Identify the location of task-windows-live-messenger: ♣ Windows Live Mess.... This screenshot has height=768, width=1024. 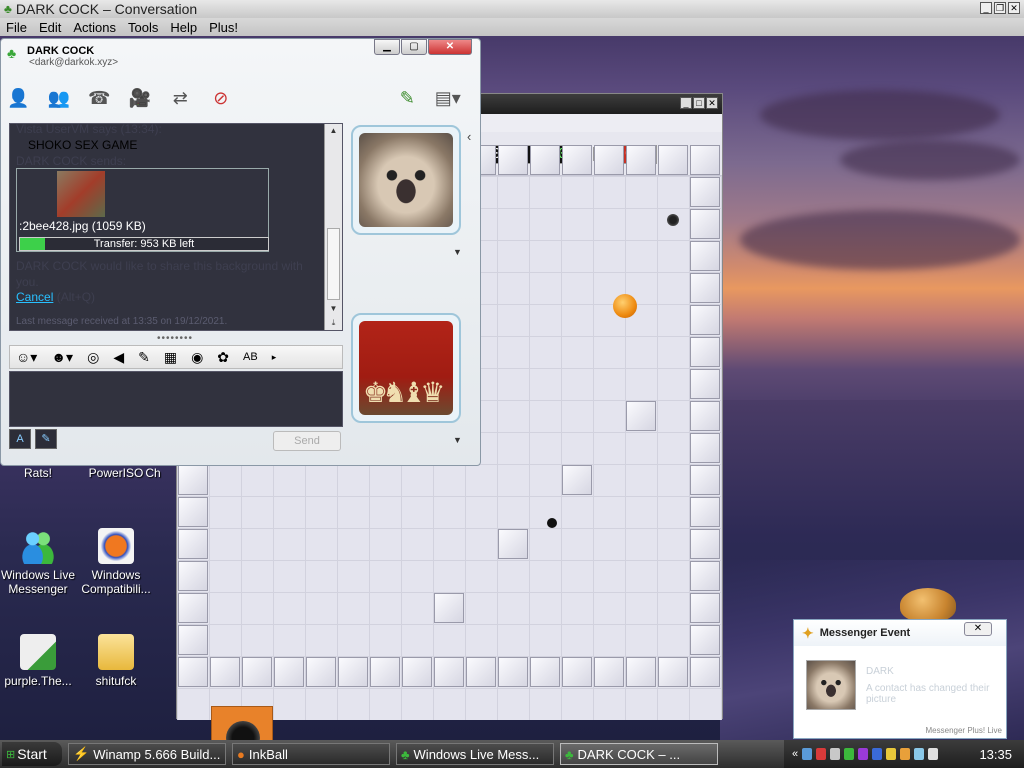
(475, 754).